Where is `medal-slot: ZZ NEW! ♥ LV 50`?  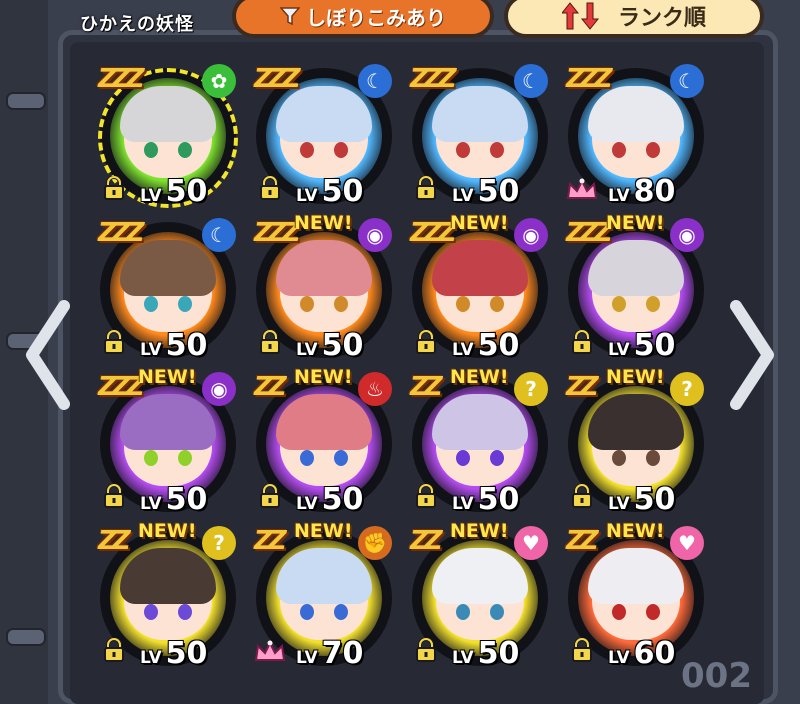 medal-slot: ZZ NEW! ♥ LV 50 is located at coordinates (483, 595).